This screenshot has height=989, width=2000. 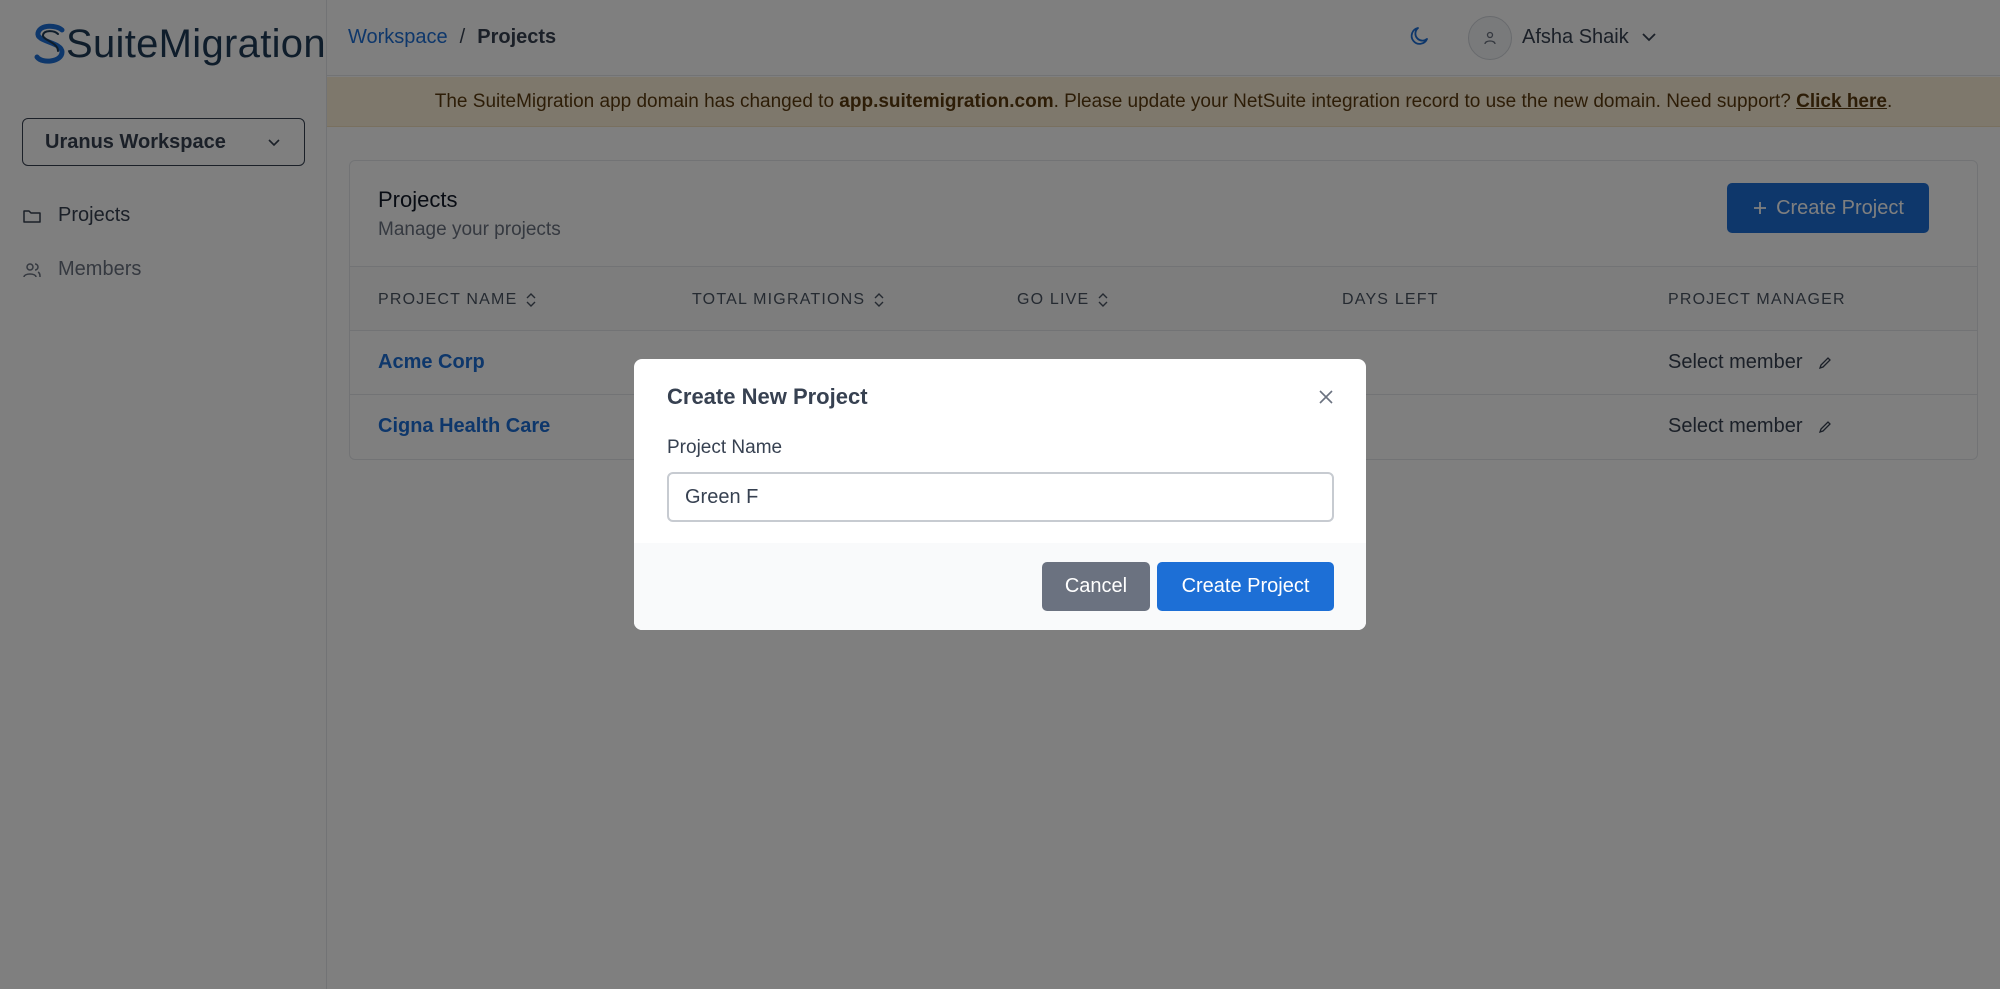 I want to click on modal-title: Create New Project, so click(x=767, y=396).